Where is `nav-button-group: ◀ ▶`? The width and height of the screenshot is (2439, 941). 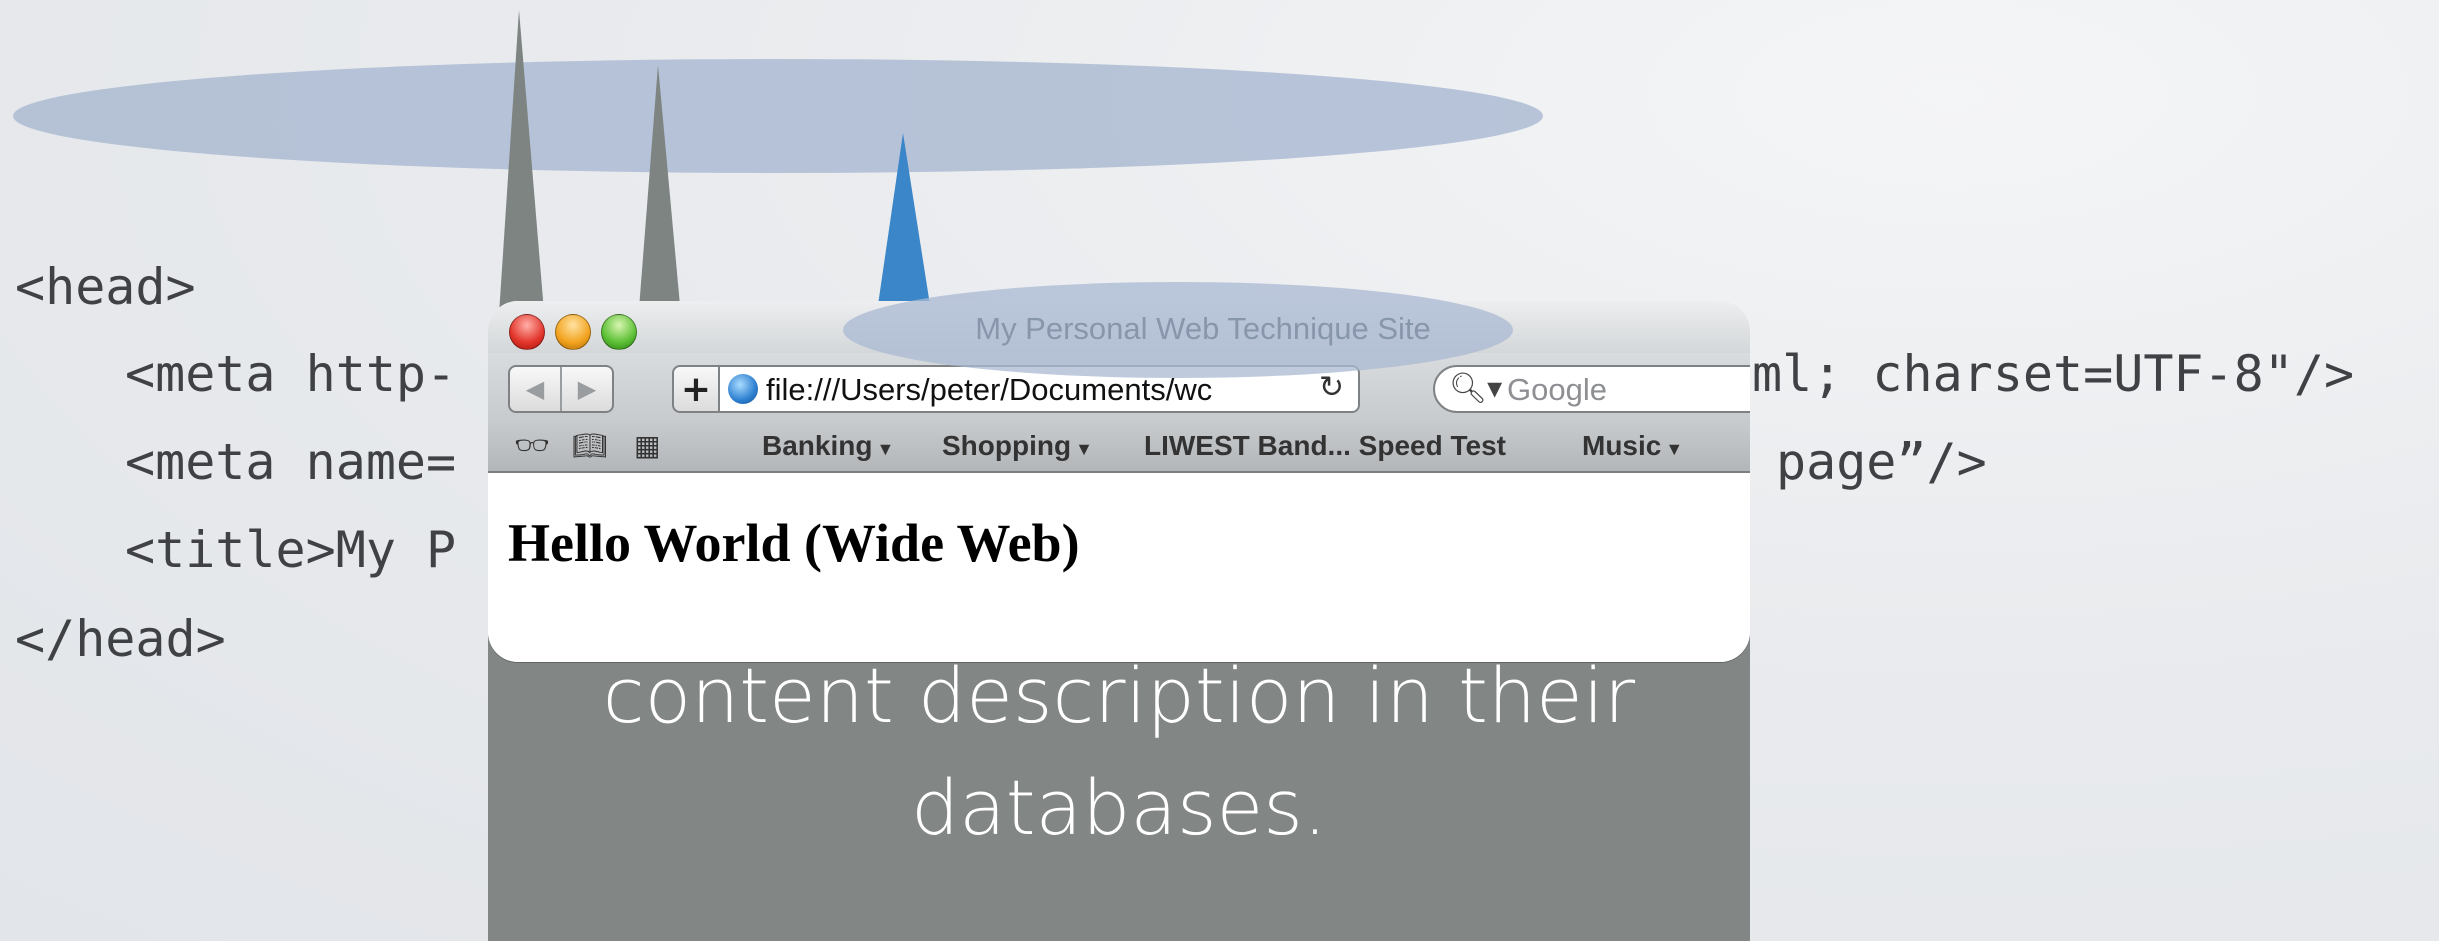 nav-button-group: ◀ ▶ is located at coordinates (561, 389).